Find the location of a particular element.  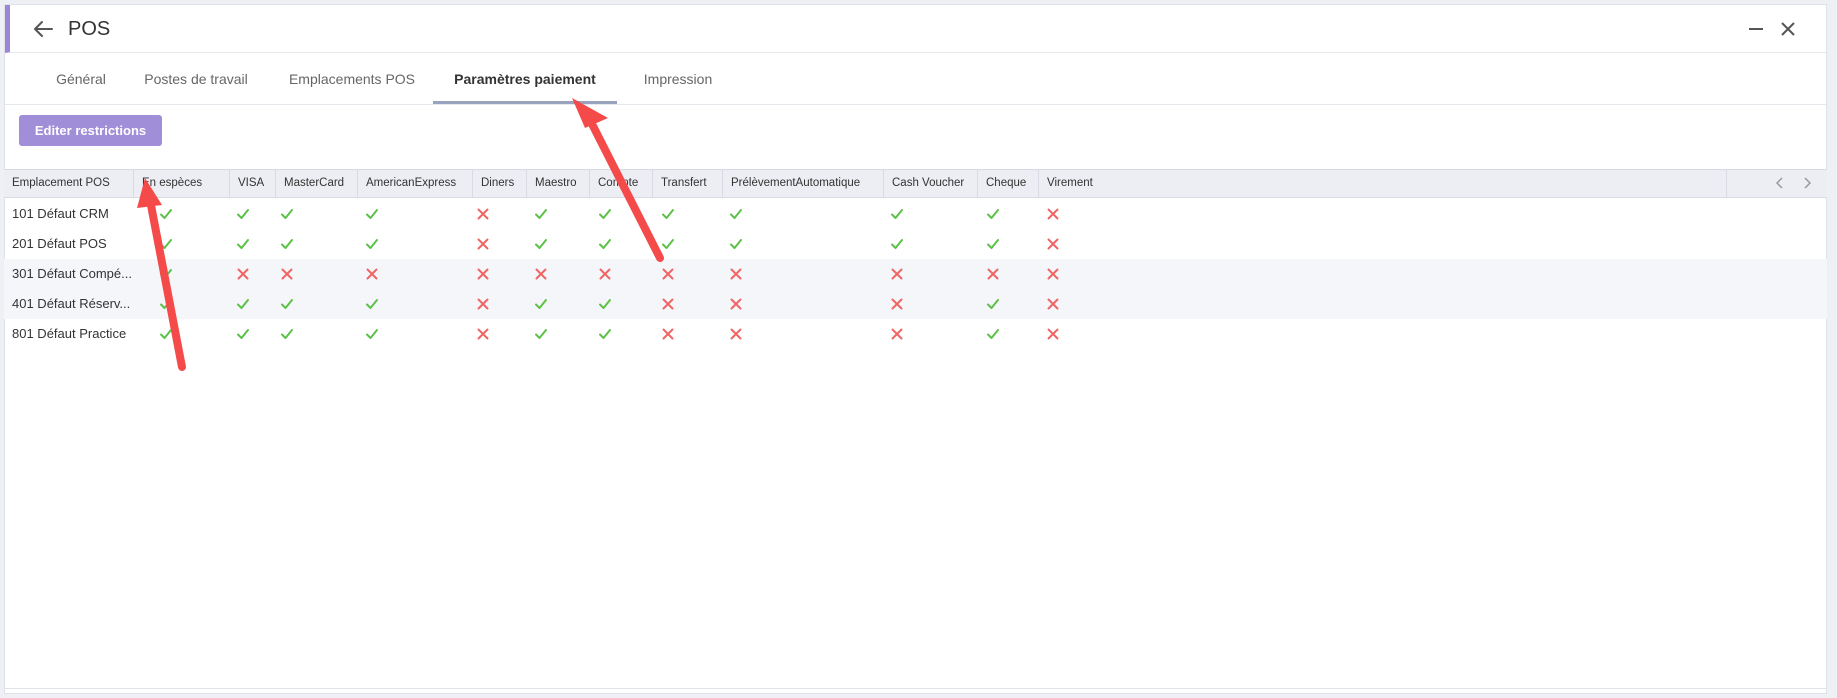

col-prelevement-automatique: PrélèvementAutomatique is located at coordinates (803, 183).